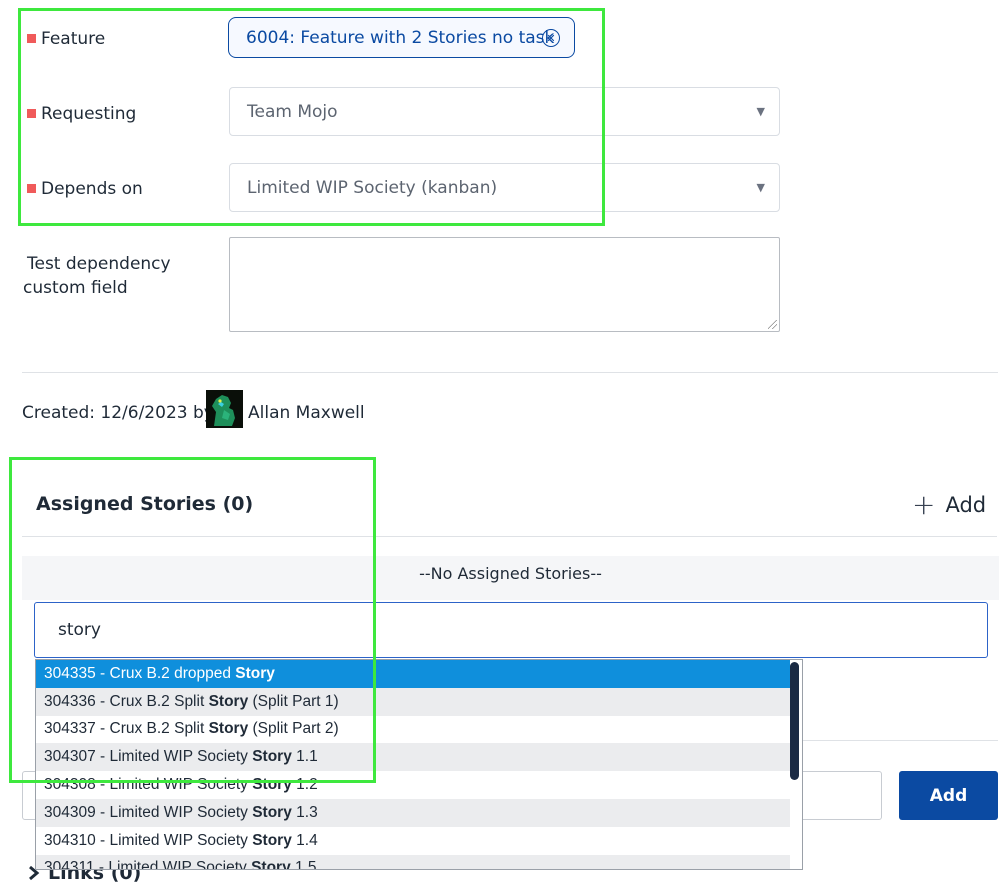 The width and height of the screenshot is (999, 882). What do you see at coordinates (99, 264) in the screenshot?
I see `custom-field-label-line1: Test dependency` at bounding box center [99, 264].